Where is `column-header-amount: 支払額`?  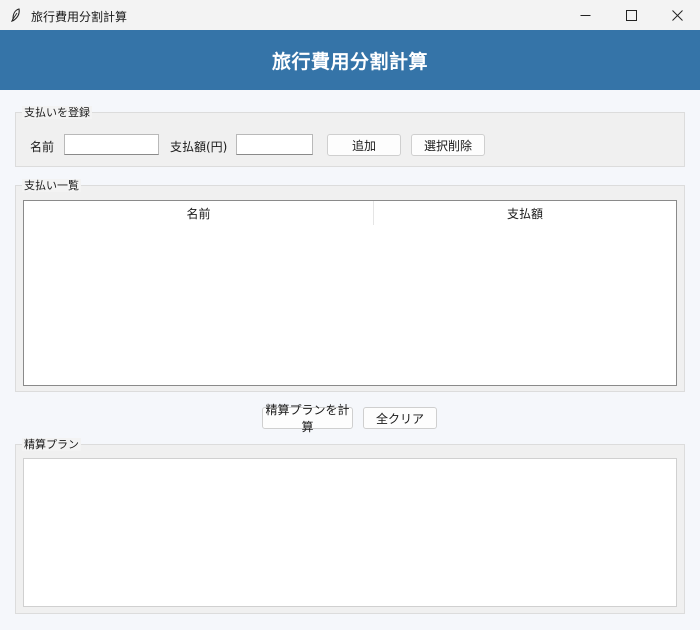
column-header-amount: 支払額 is located at coordinates (525, 213).